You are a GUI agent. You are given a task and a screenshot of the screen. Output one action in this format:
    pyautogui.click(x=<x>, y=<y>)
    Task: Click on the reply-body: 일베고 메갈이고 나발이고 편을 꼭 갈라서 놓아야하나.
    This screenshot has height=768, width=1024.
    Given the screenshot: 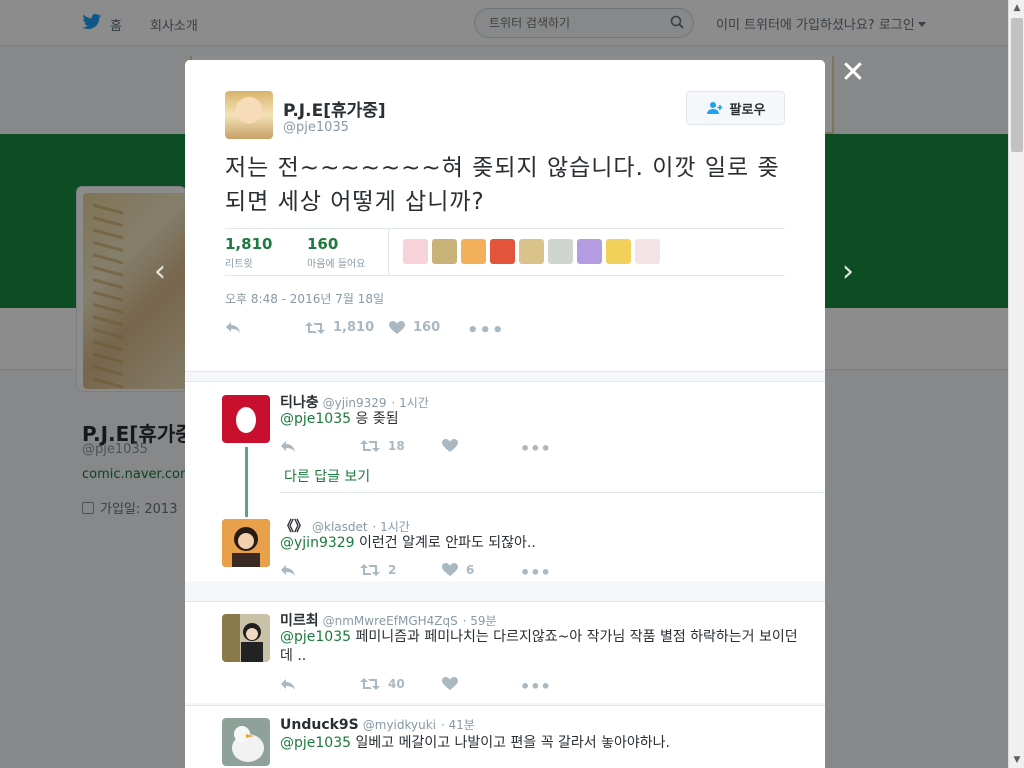 What is the action you would take?
    pyautogui.click(x=510, y=743)
    